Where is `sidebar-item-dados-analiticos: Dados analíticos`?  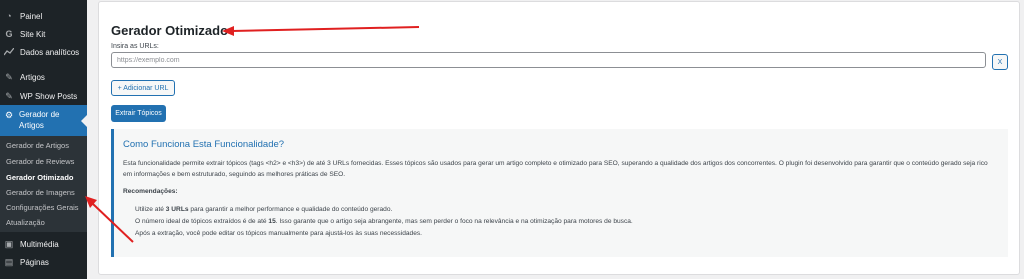
sidebar-item-dados-analiticos: Dados analíticos is located at coordinates (43, 52).